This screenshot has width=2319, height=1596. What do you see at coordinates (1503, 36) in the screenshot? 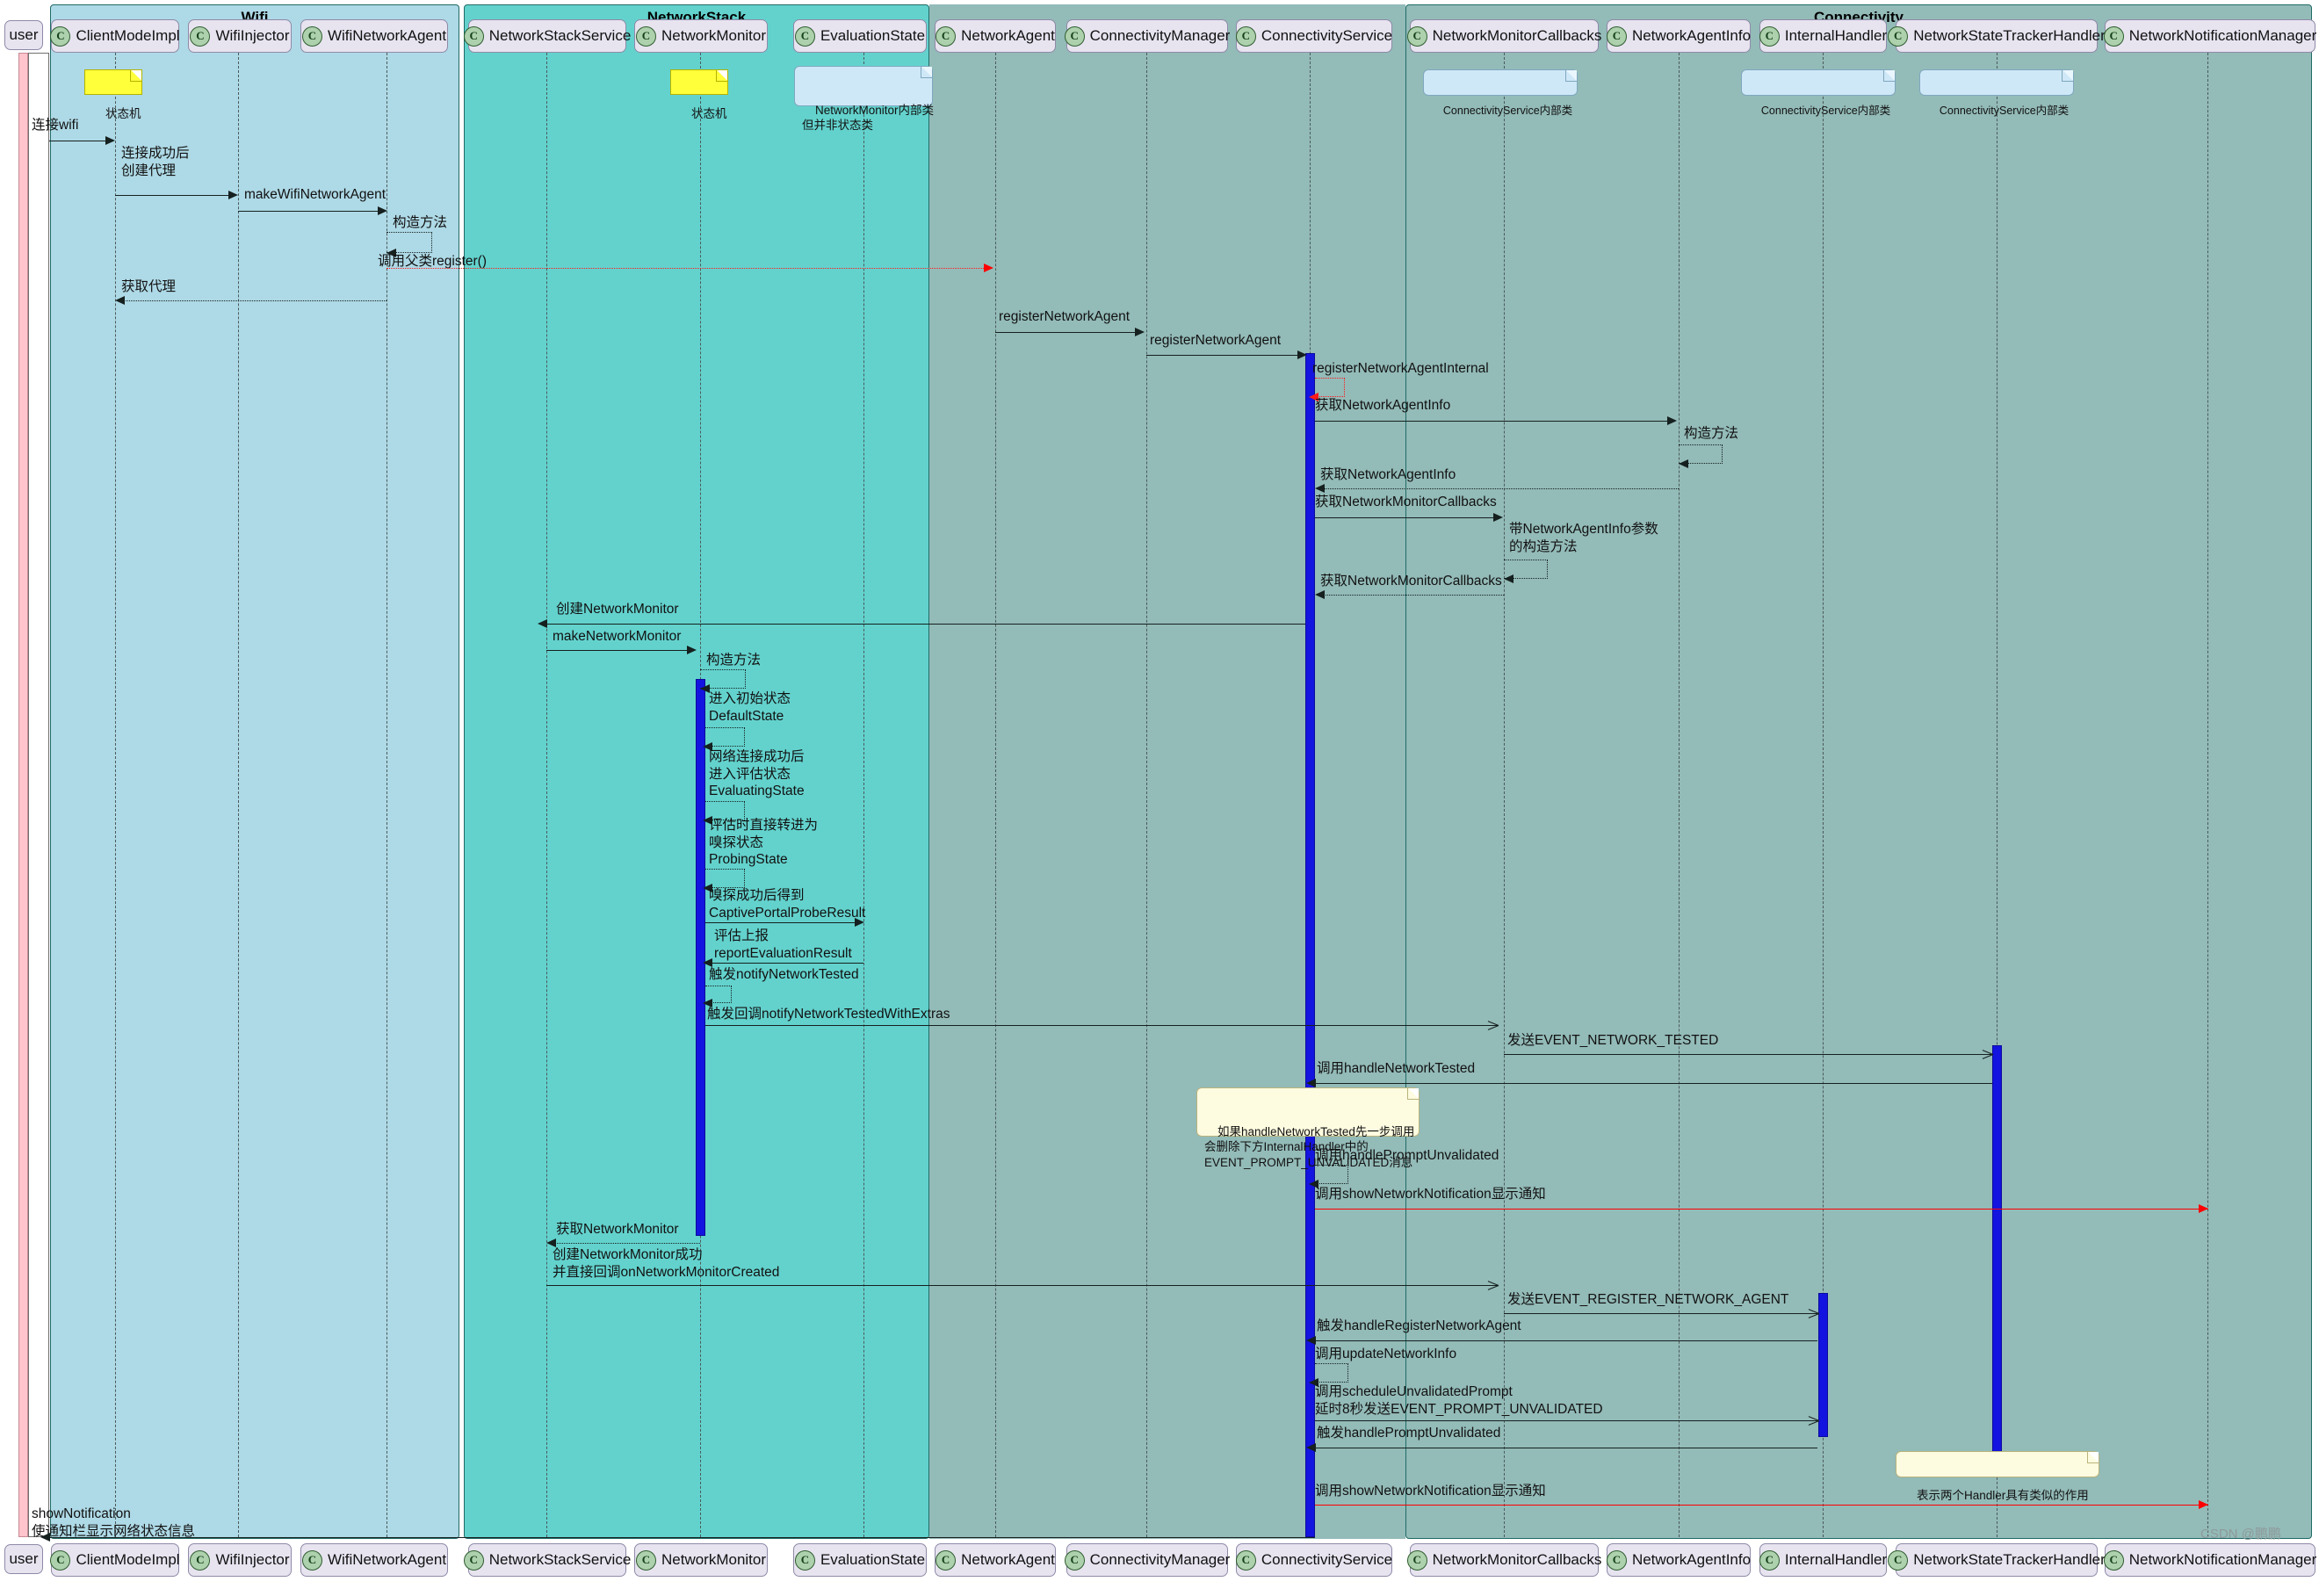
I see `participant-network-monitor-callbacks-top: C NetworkMonitorCallbacks` at bounding box center [1503, 36].